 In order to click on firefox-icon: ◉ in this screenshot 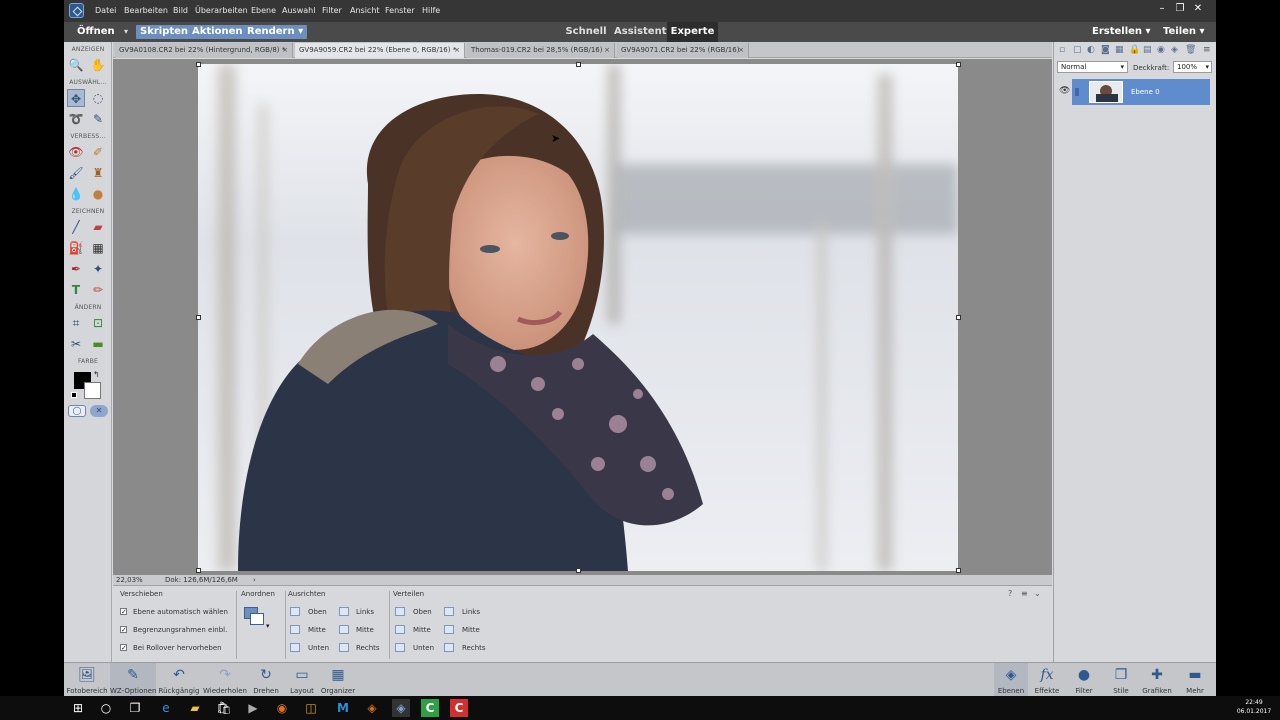, I will do `click(282, 708)`.